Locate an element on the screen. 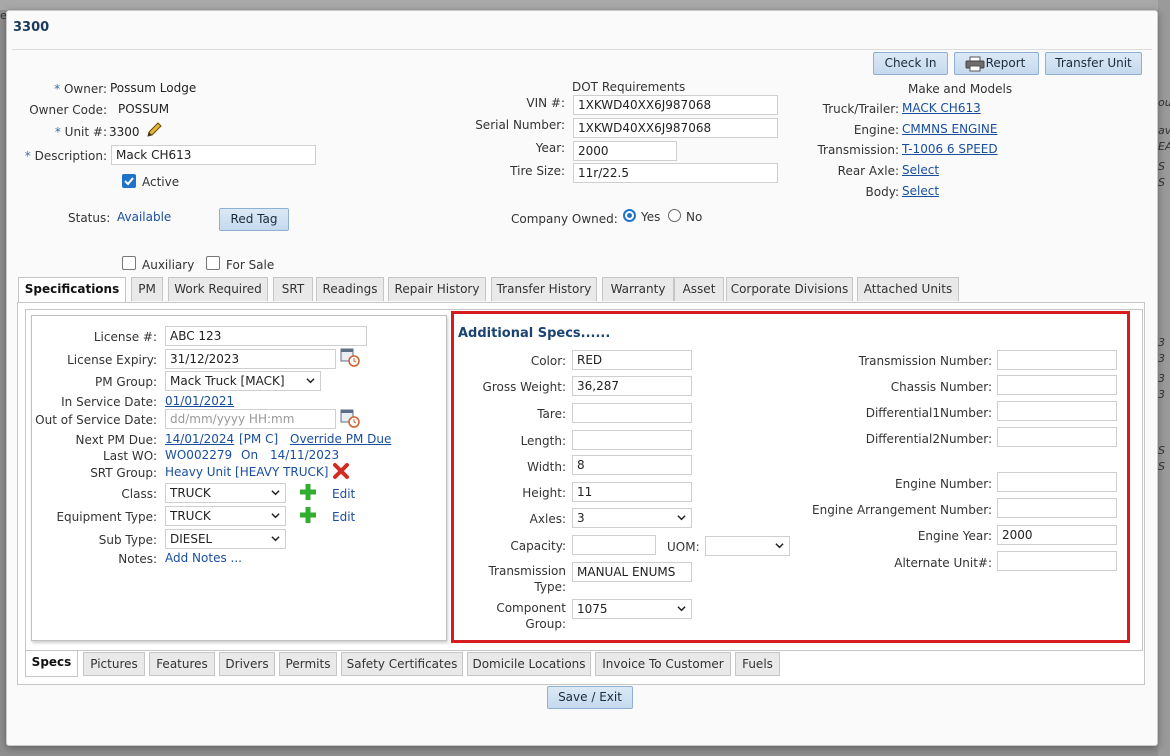 This screenshot has height=756, width=1170. tire-size-input: 11r/22.5 is located at coordinates (675, 173).